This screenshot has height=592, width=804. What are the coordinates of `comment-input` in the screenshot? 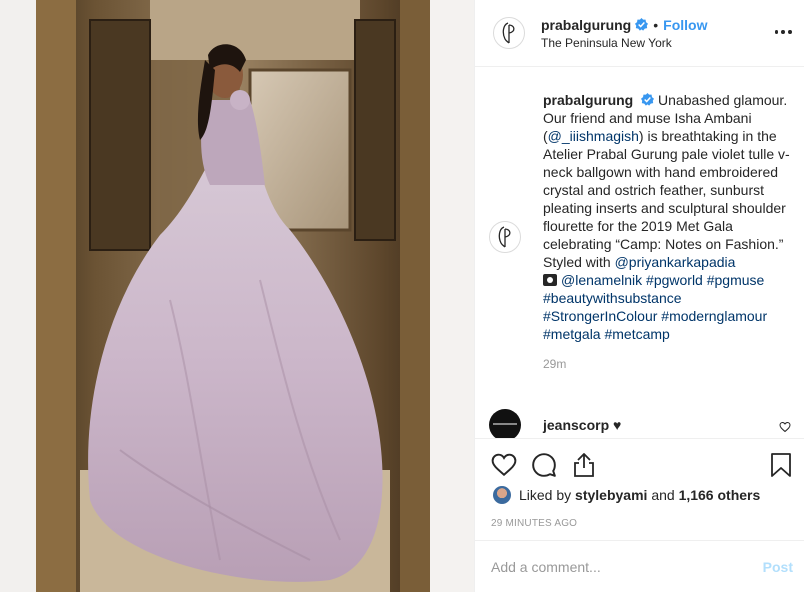 It's located at (616, 566).